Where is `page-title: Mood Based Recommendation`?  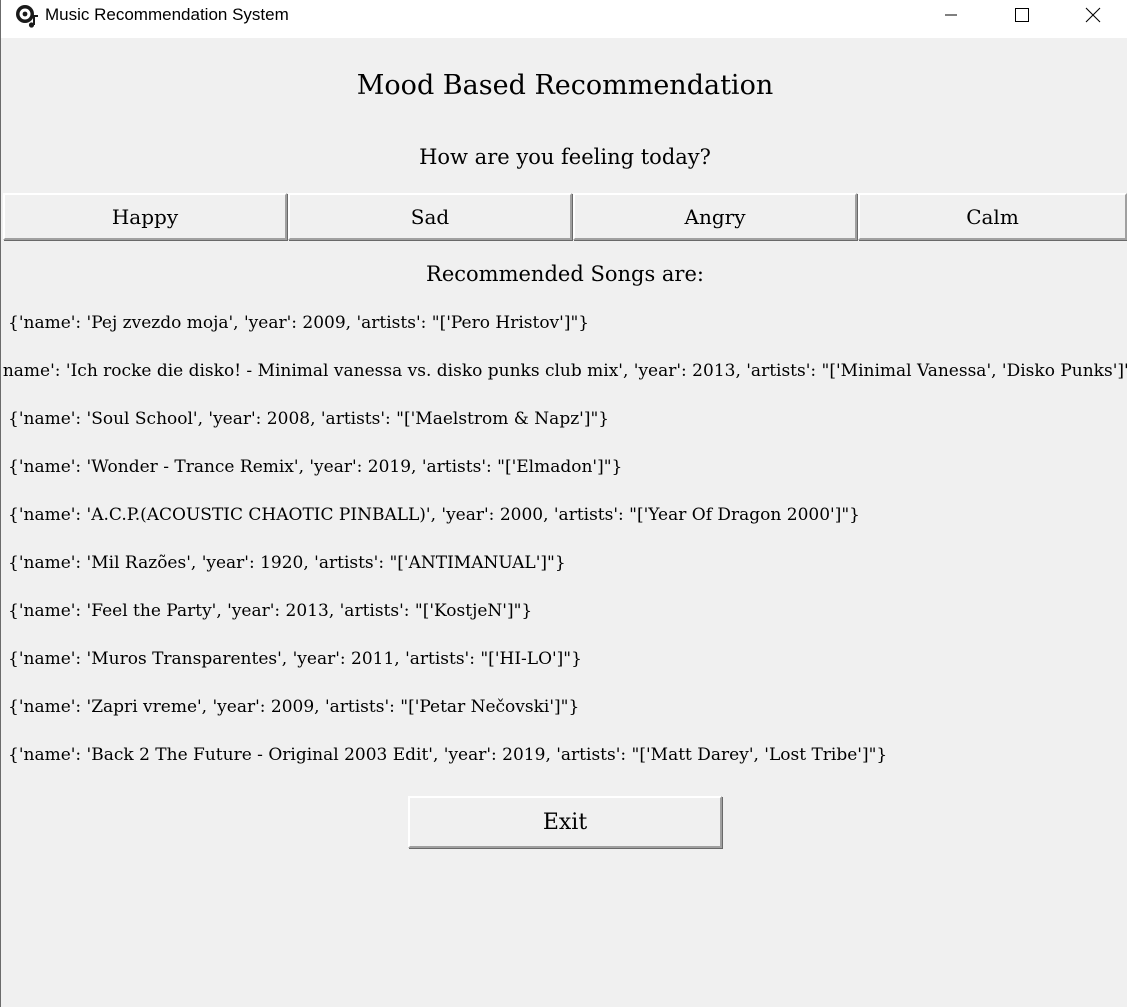
page-title: Mood Based Recommendation is located at coordinates (565, 85).